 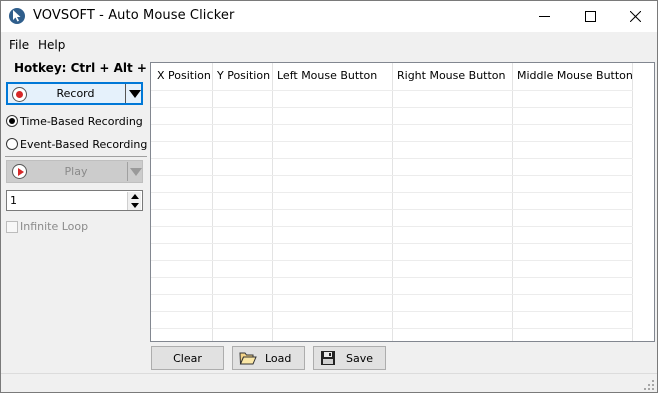 I want to click on save-button-label: Save, so click(x=360, y=358).